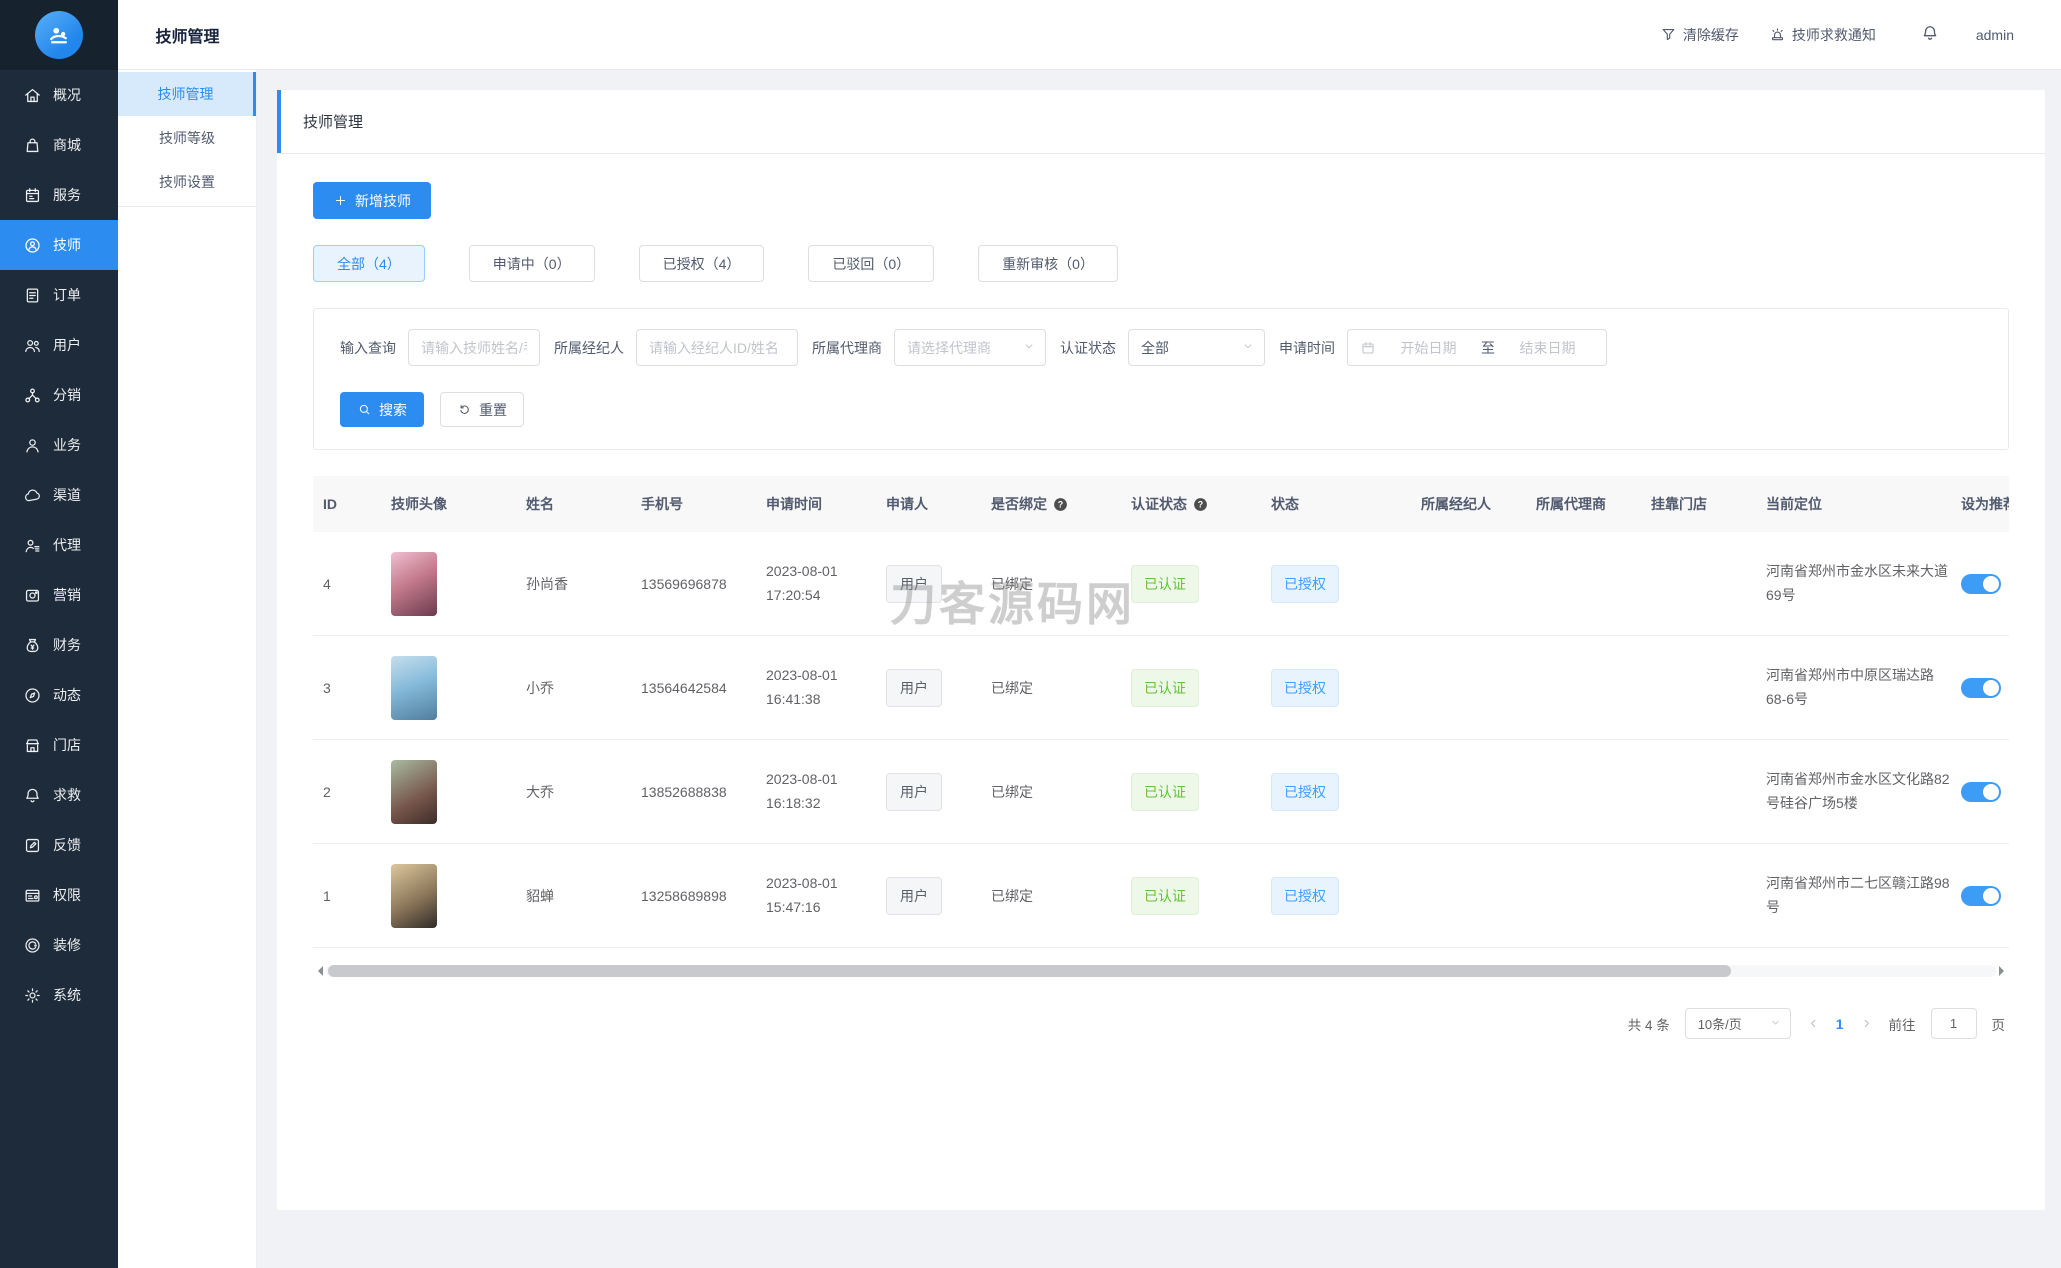 The image size is (2061, 1268). What do you see at coordinates (907, 504) in the screenshot?
I see `column-header: 申请人` at bounding box center [907, 504].